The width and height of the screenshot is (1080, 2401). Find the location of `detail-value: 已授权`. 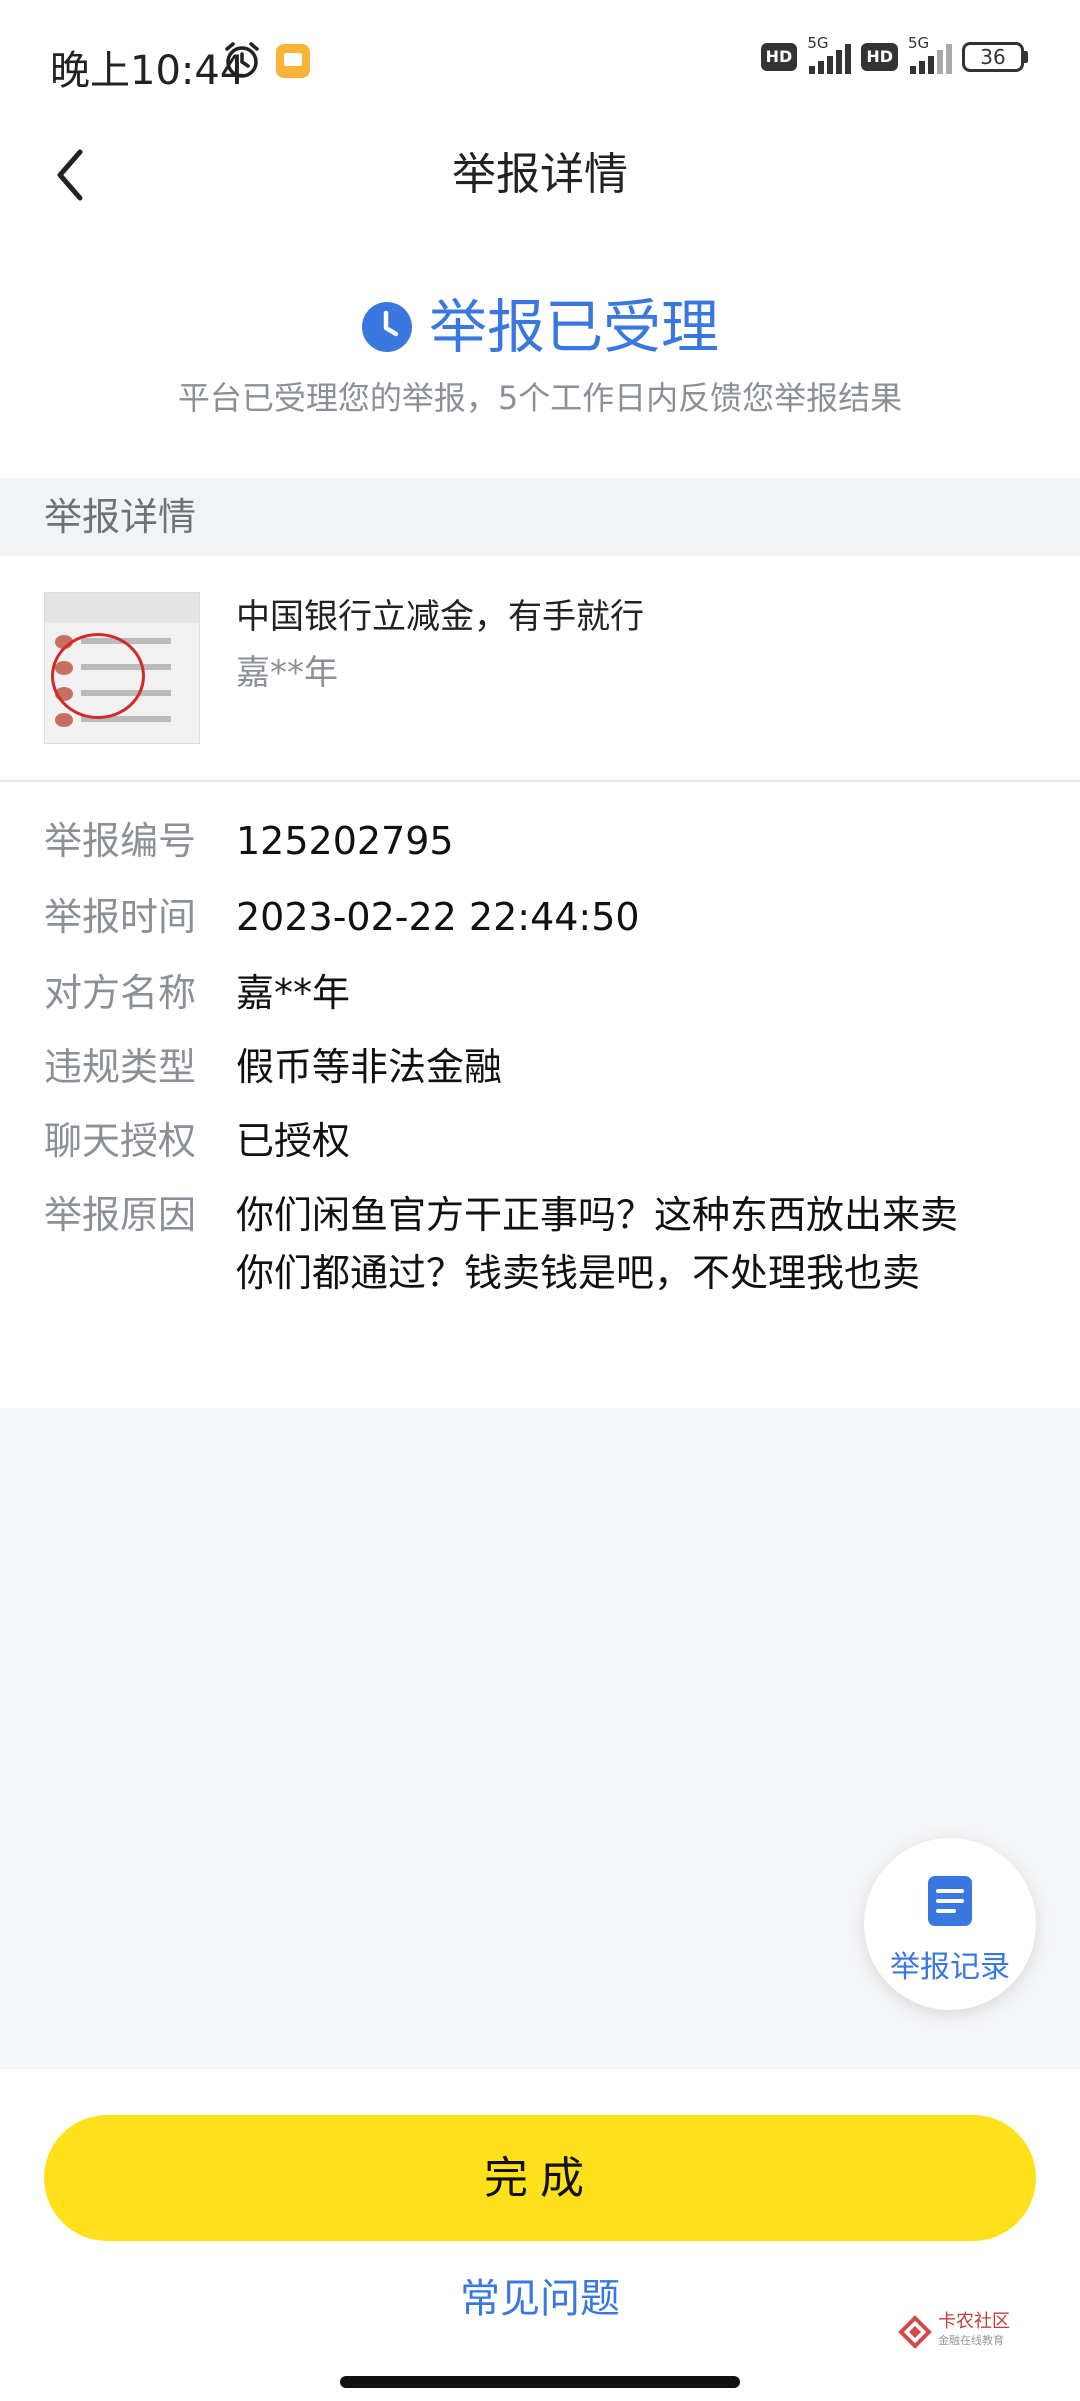

detail-value: 已授权 is located at coordinates (293, 1141).